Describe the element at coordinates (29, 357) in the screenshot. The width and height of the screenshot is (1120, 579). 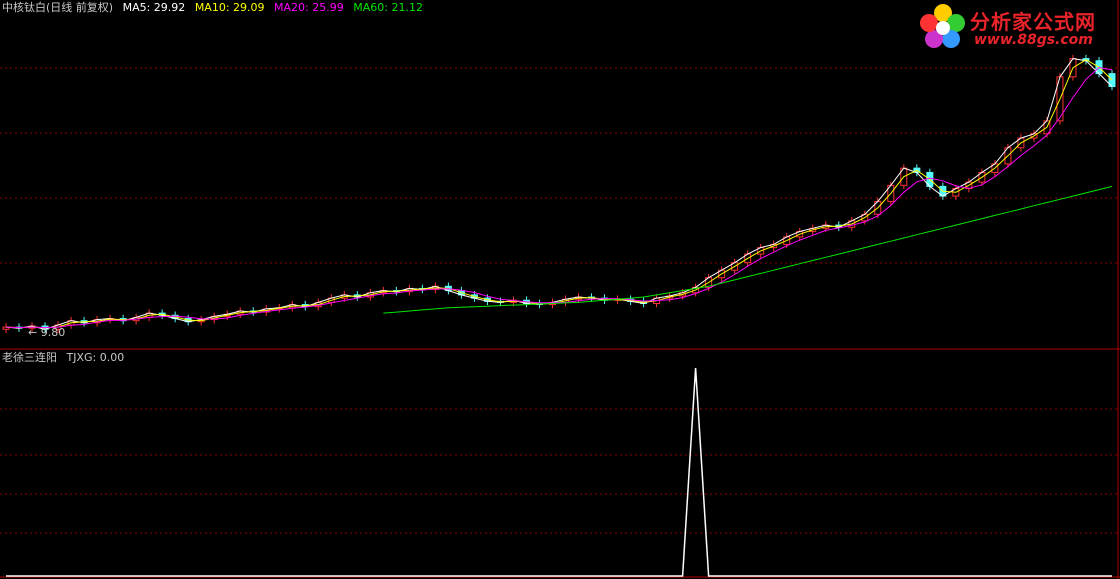
I see `indicator-name: 老徐三连阳` at that location.